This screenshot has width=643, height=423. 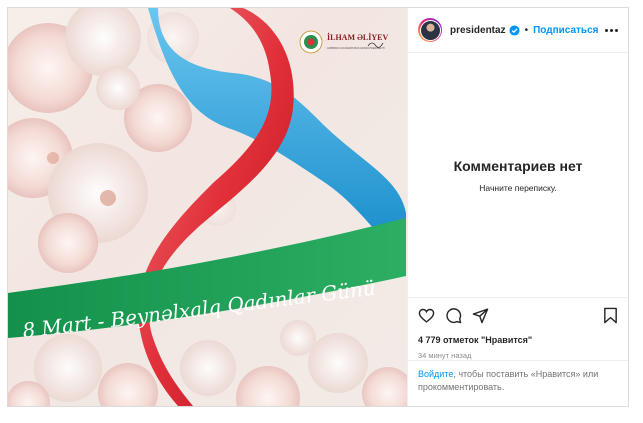 What do you see at coordinates (435, 374) in the screenshot?
I see `login-link: Войдите` at bounding box center [435, 374].